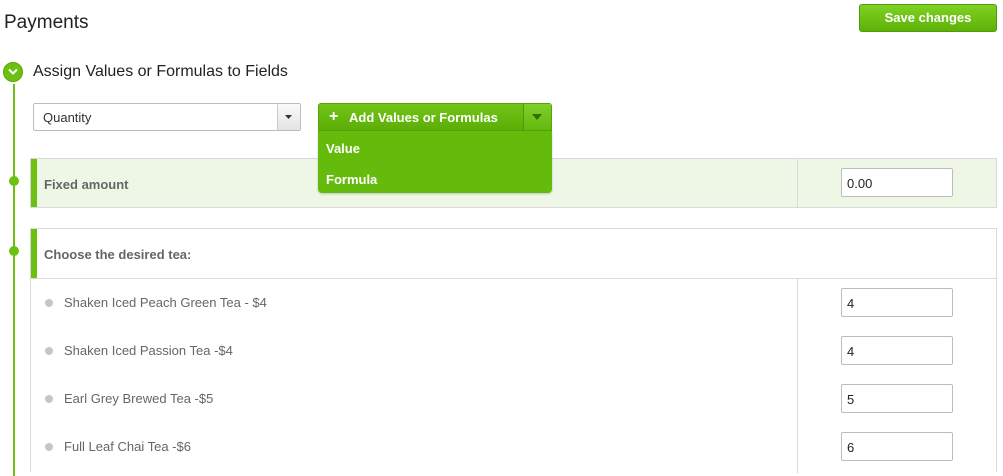  I want to click on field-select: Quantity, so click(167, 117).